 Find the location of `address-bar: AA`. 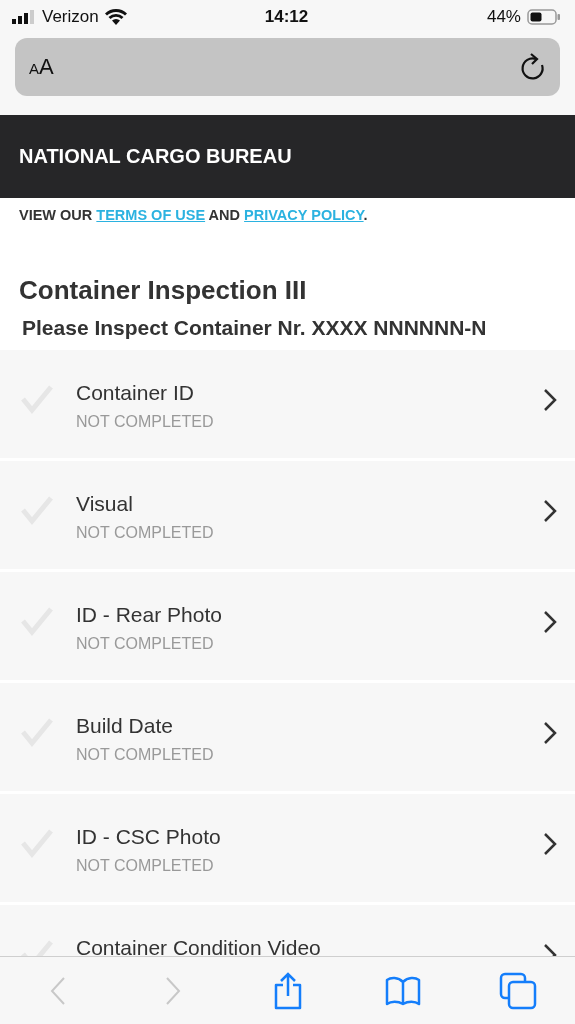

address-bar: AA is located at coordinates (287, 67).